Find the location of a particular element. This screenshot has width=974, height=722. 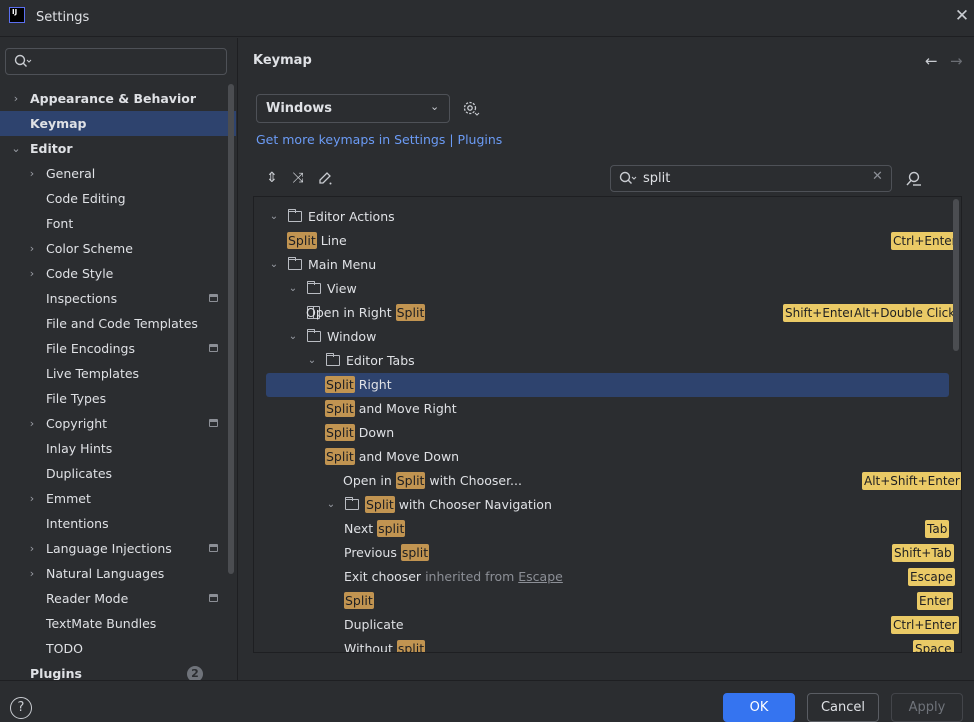

action-row: Split and Move Down is located at coordinates (607, 457).